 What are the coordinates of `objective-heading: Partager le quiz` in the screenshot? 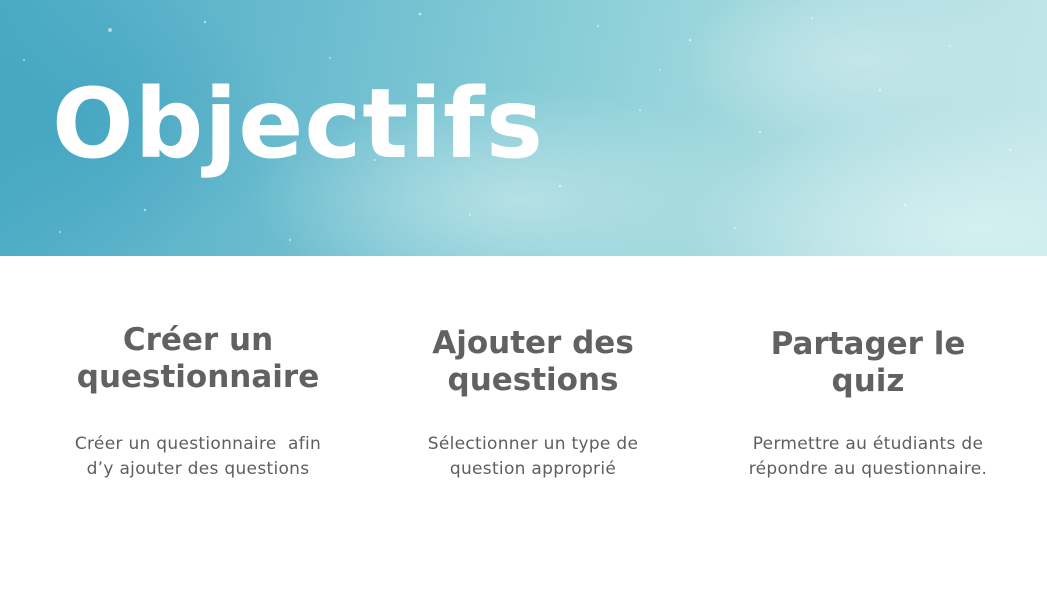 It's located at (868, 363).